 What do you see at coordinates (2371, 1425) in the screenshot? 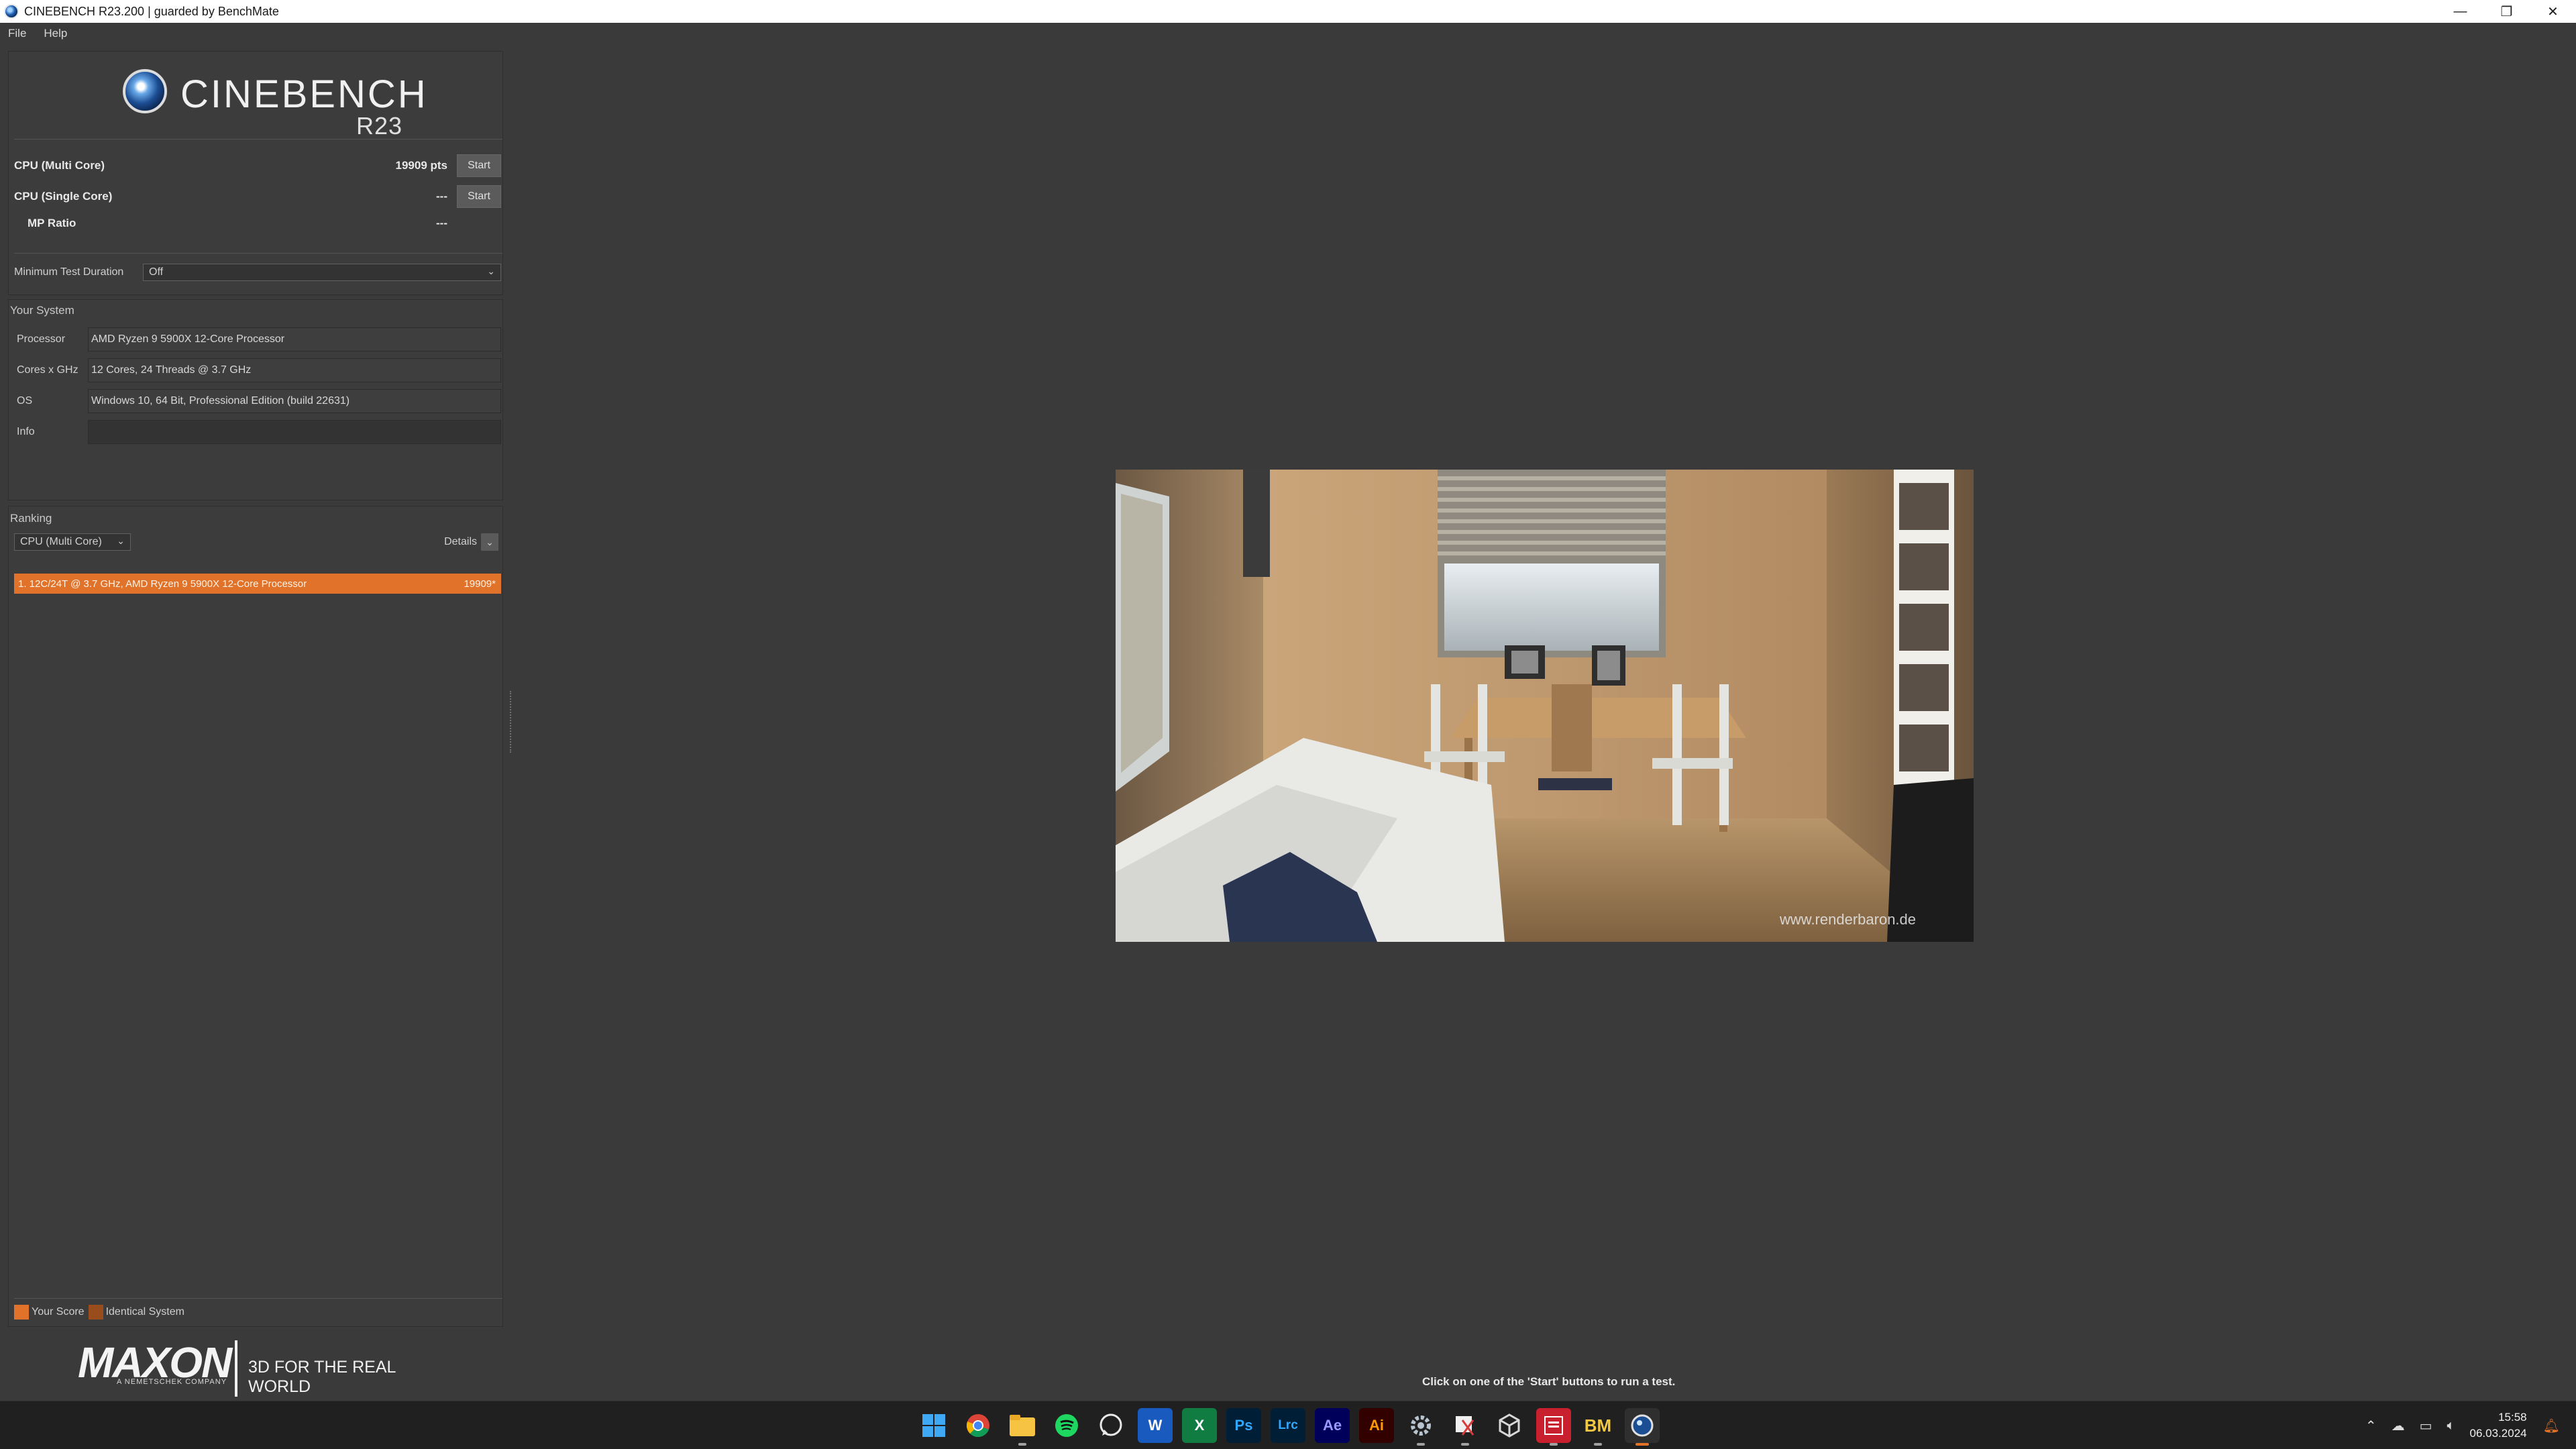
I see `chevron-up-icon: ⌃` at bounding box center [2371, 1425].